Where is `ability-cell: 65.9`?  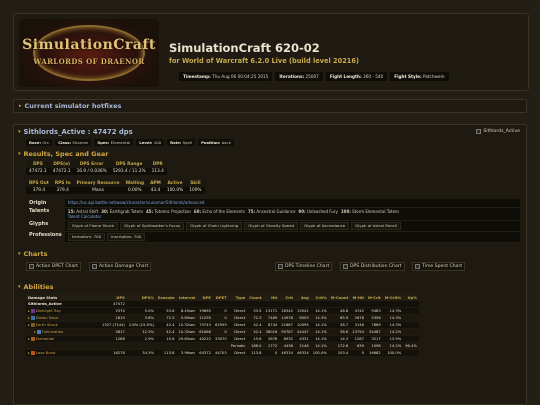
ability-cell: 65.9 is located at coordinates (339, 318).